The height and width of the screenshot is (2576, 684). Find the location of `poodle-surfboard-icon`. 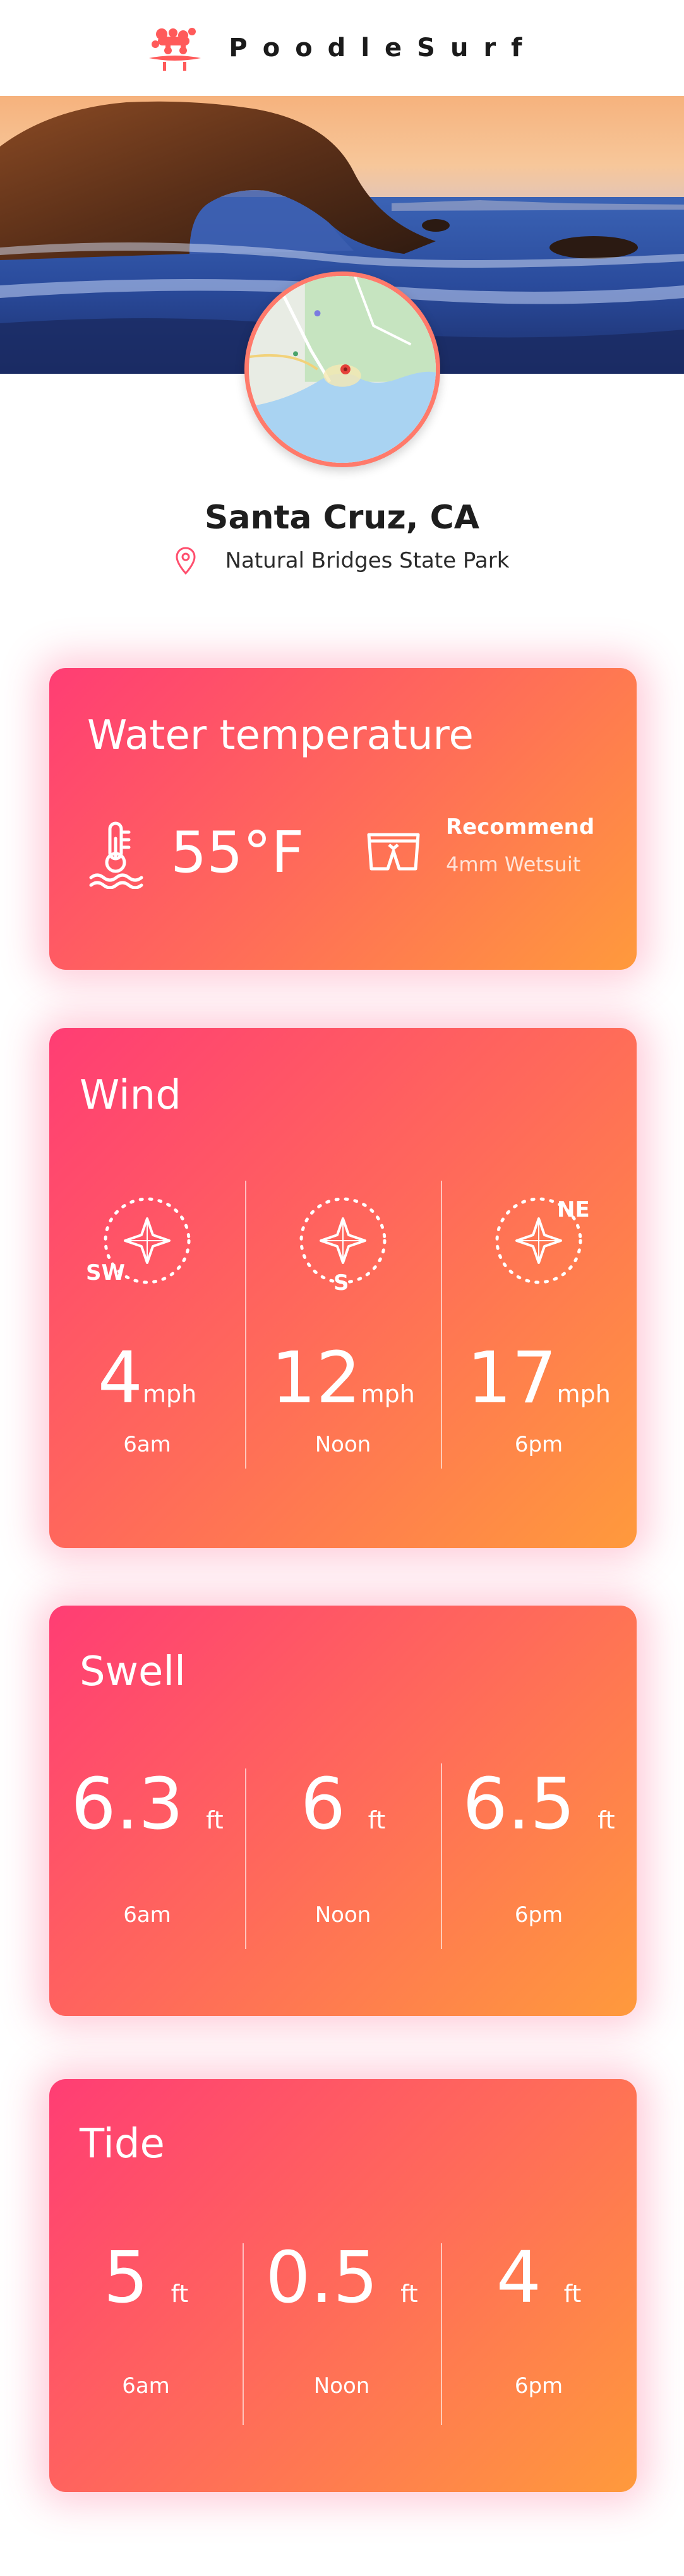

poodle-surfboard-icon is located at coordinates (175, 49).